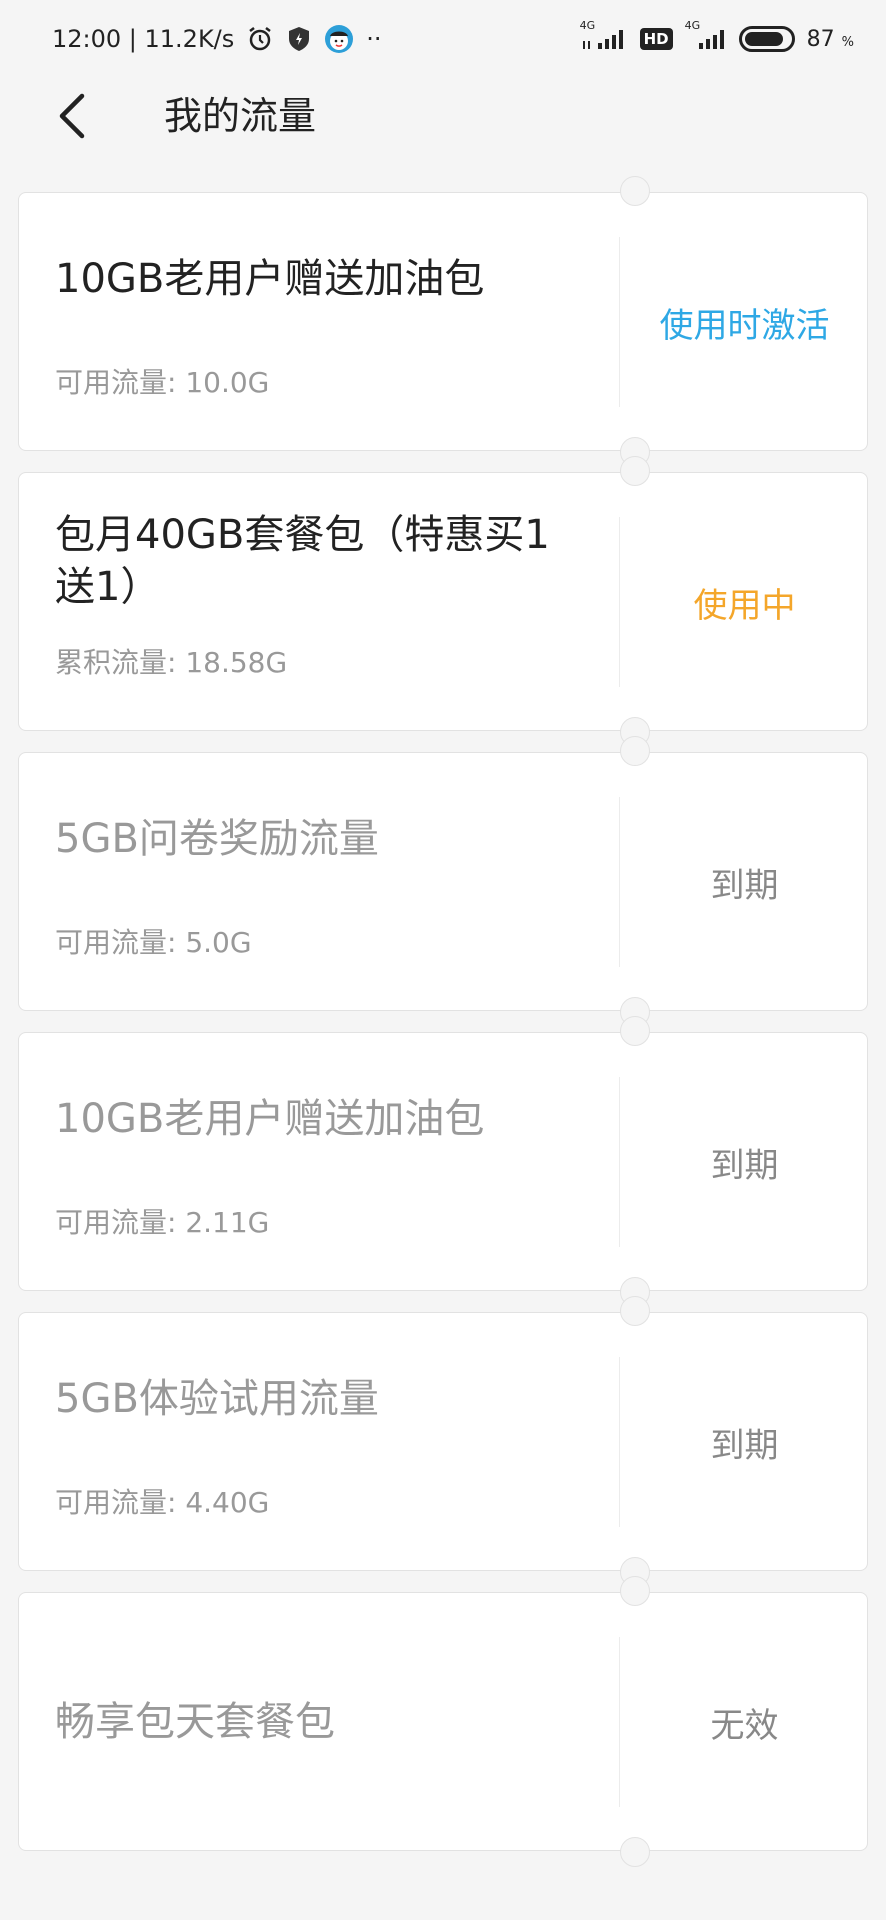  Describe the element at coordinates (847, 42) in the screenshot. I see `battery-unit: %` at that location.